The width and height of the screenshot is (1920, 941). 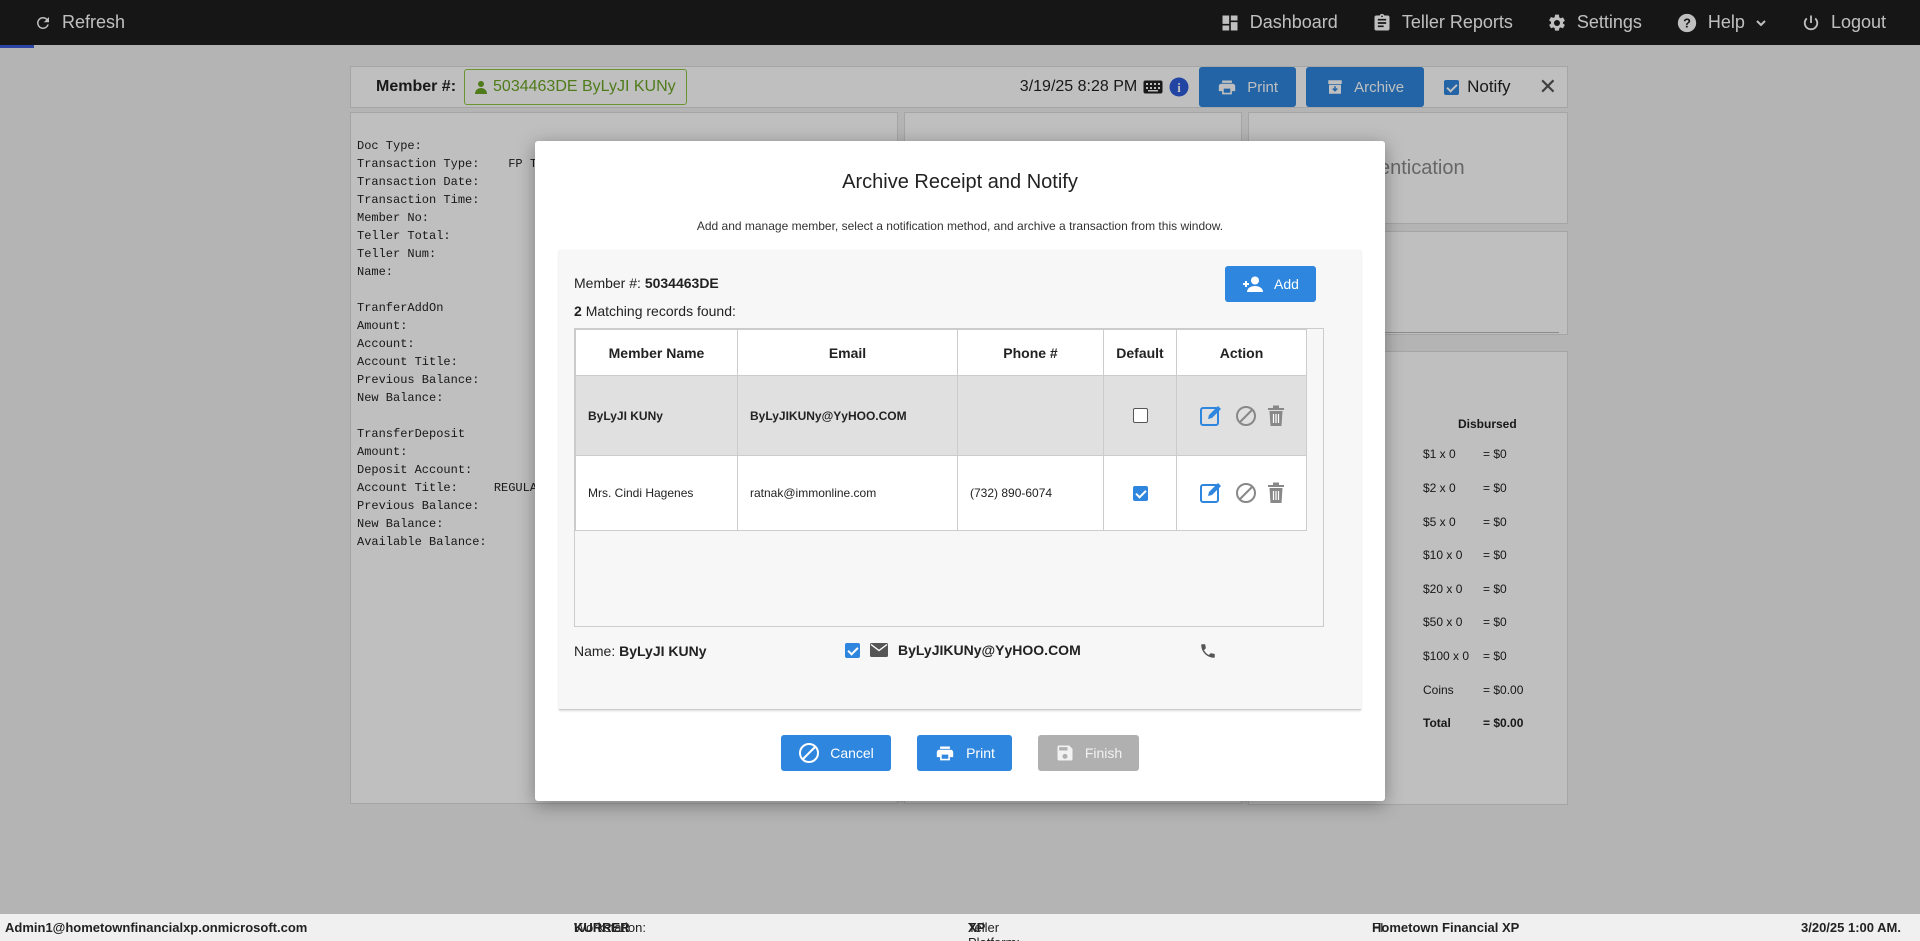 I want to click on printer-icon, so click(x=945, y=753).